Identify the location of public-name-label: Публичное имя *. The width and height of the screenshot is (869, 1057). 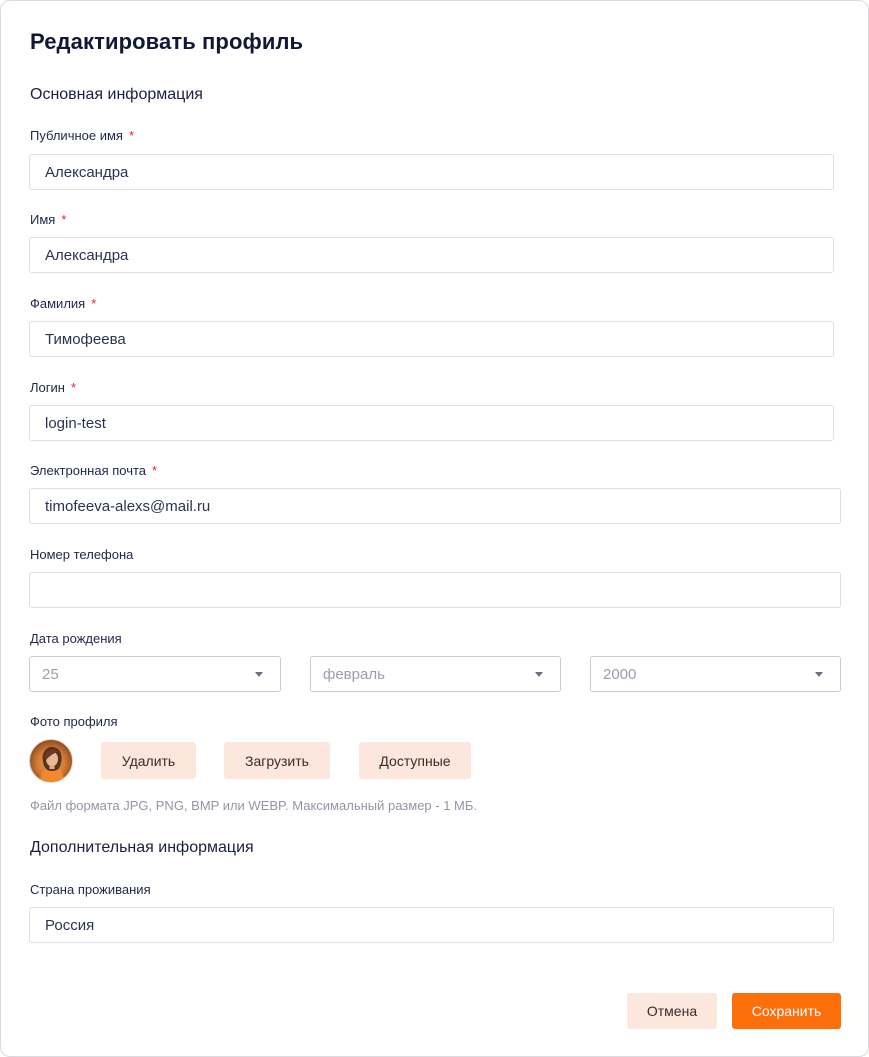
(82, 135).